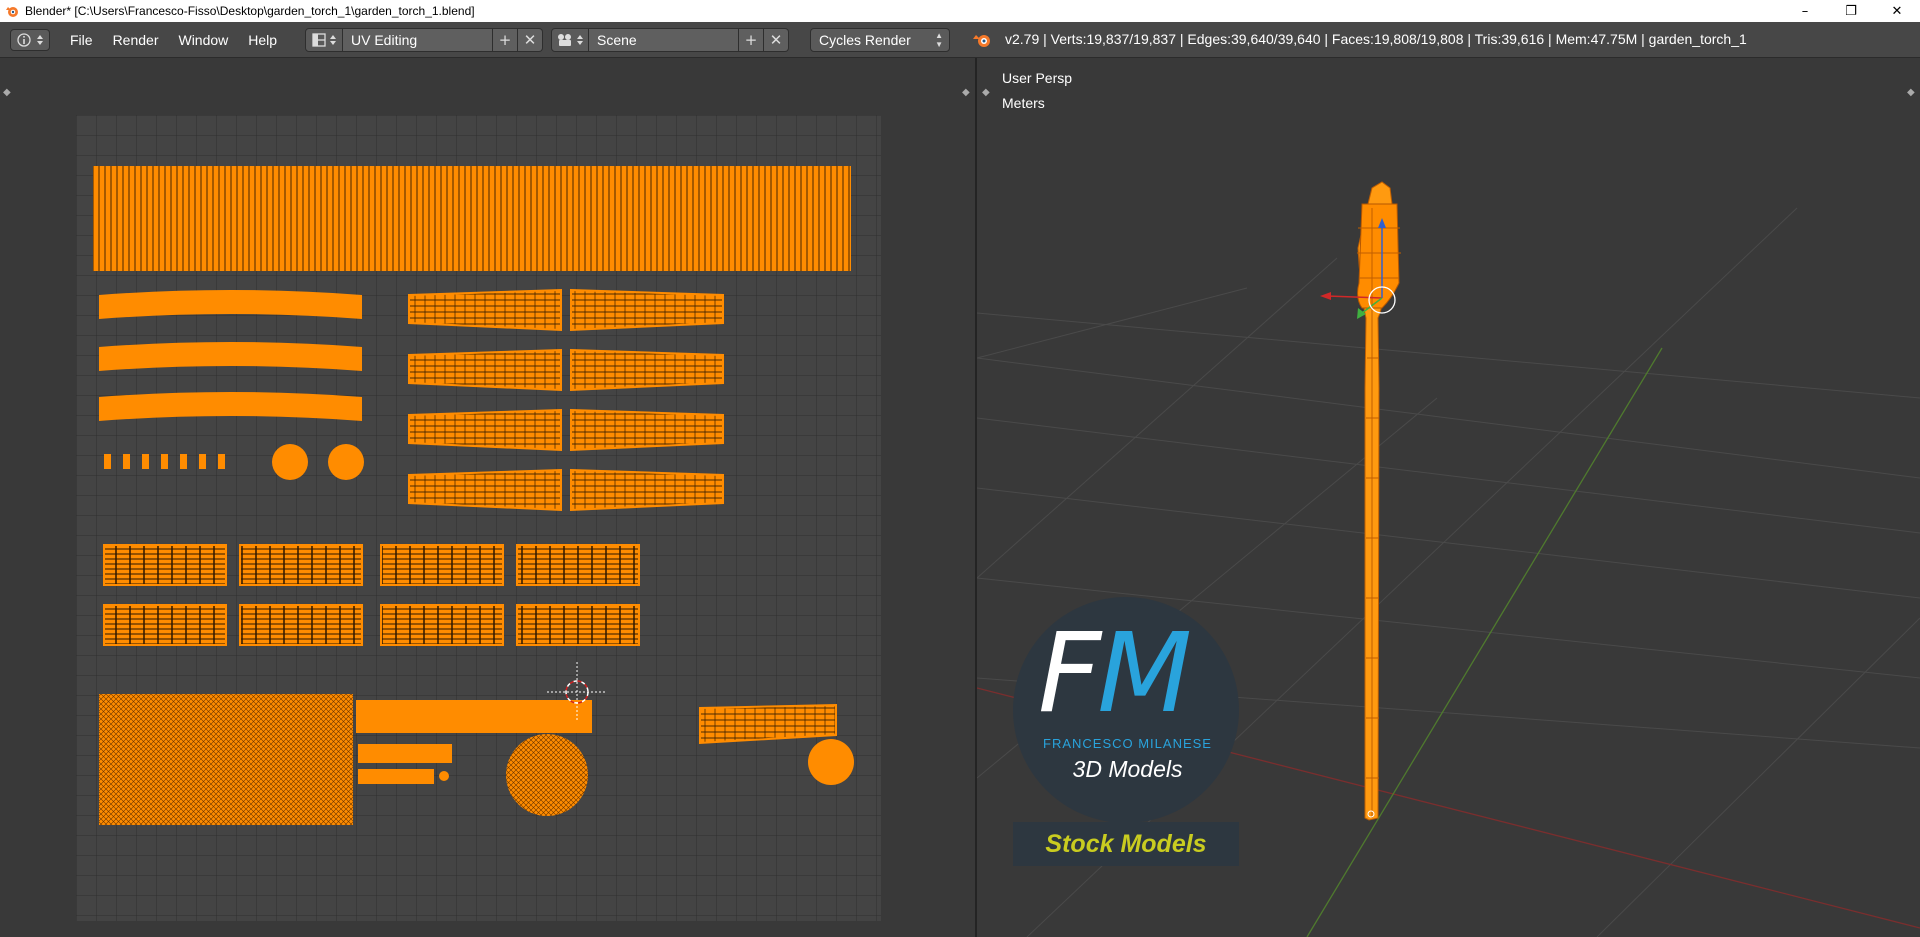 This screenshot has width=1920, height=937. I want to click on menu-window: Window, so click(203, 40).